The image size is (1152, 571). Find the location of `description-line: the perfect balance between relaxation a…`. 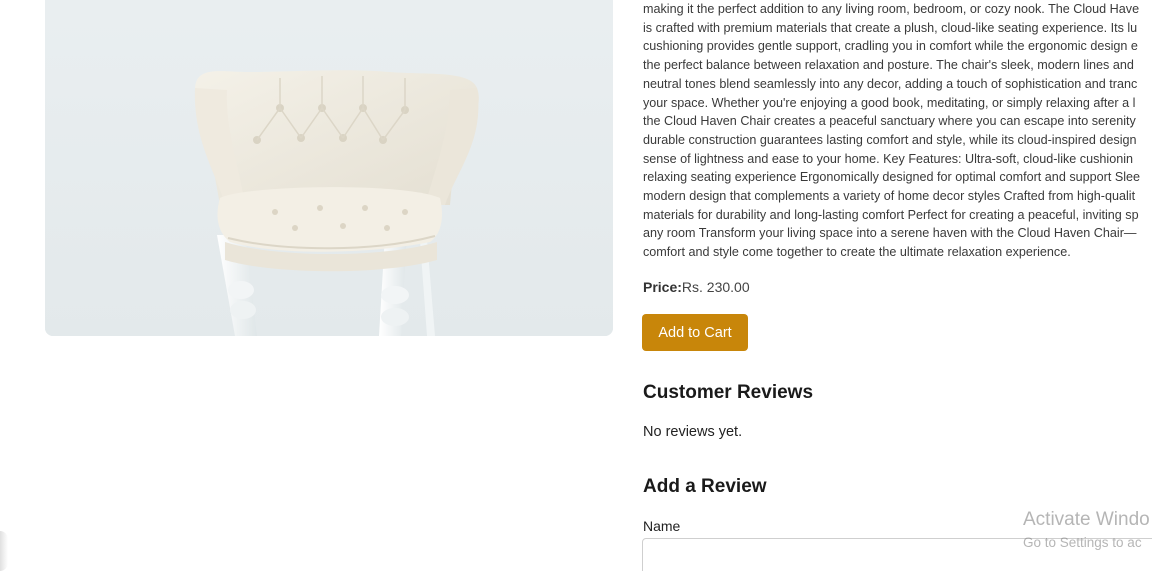

description-line: the perfect balance between relaxation a… is located at coordinates (888, 65).